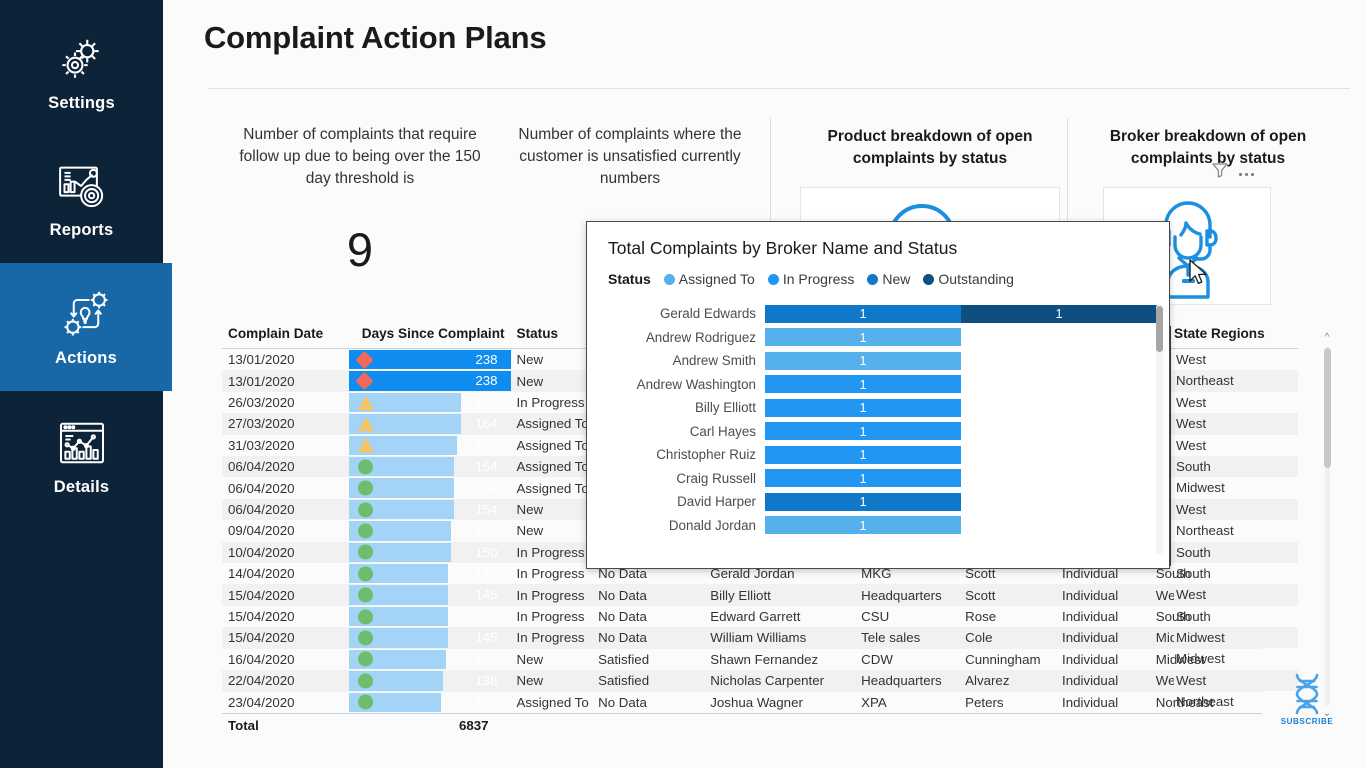  Describe the element at coordinates (1327, 338) in the screenshot. I see `chevron-up-icon: ^` at that location.